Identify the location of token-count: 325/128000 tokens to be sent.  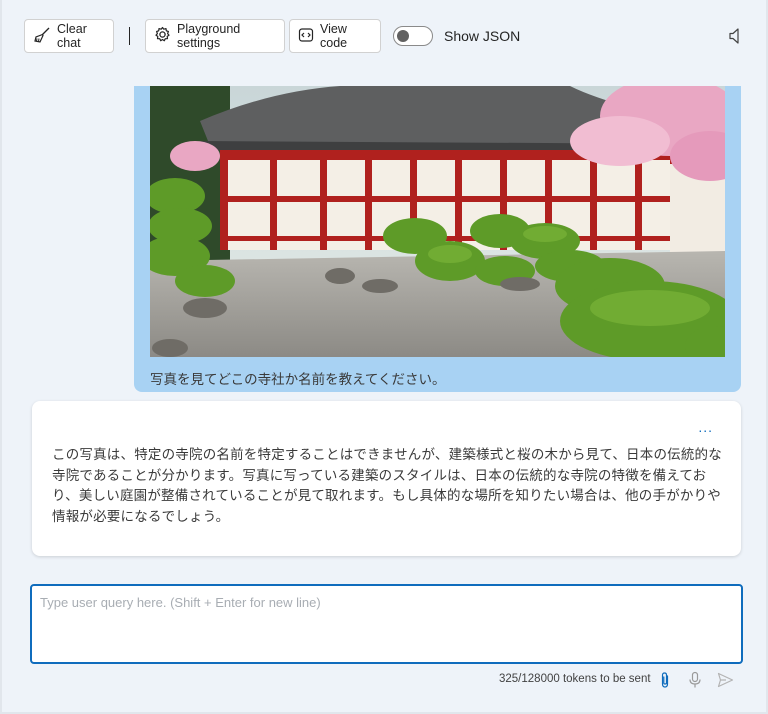
(575, 679).